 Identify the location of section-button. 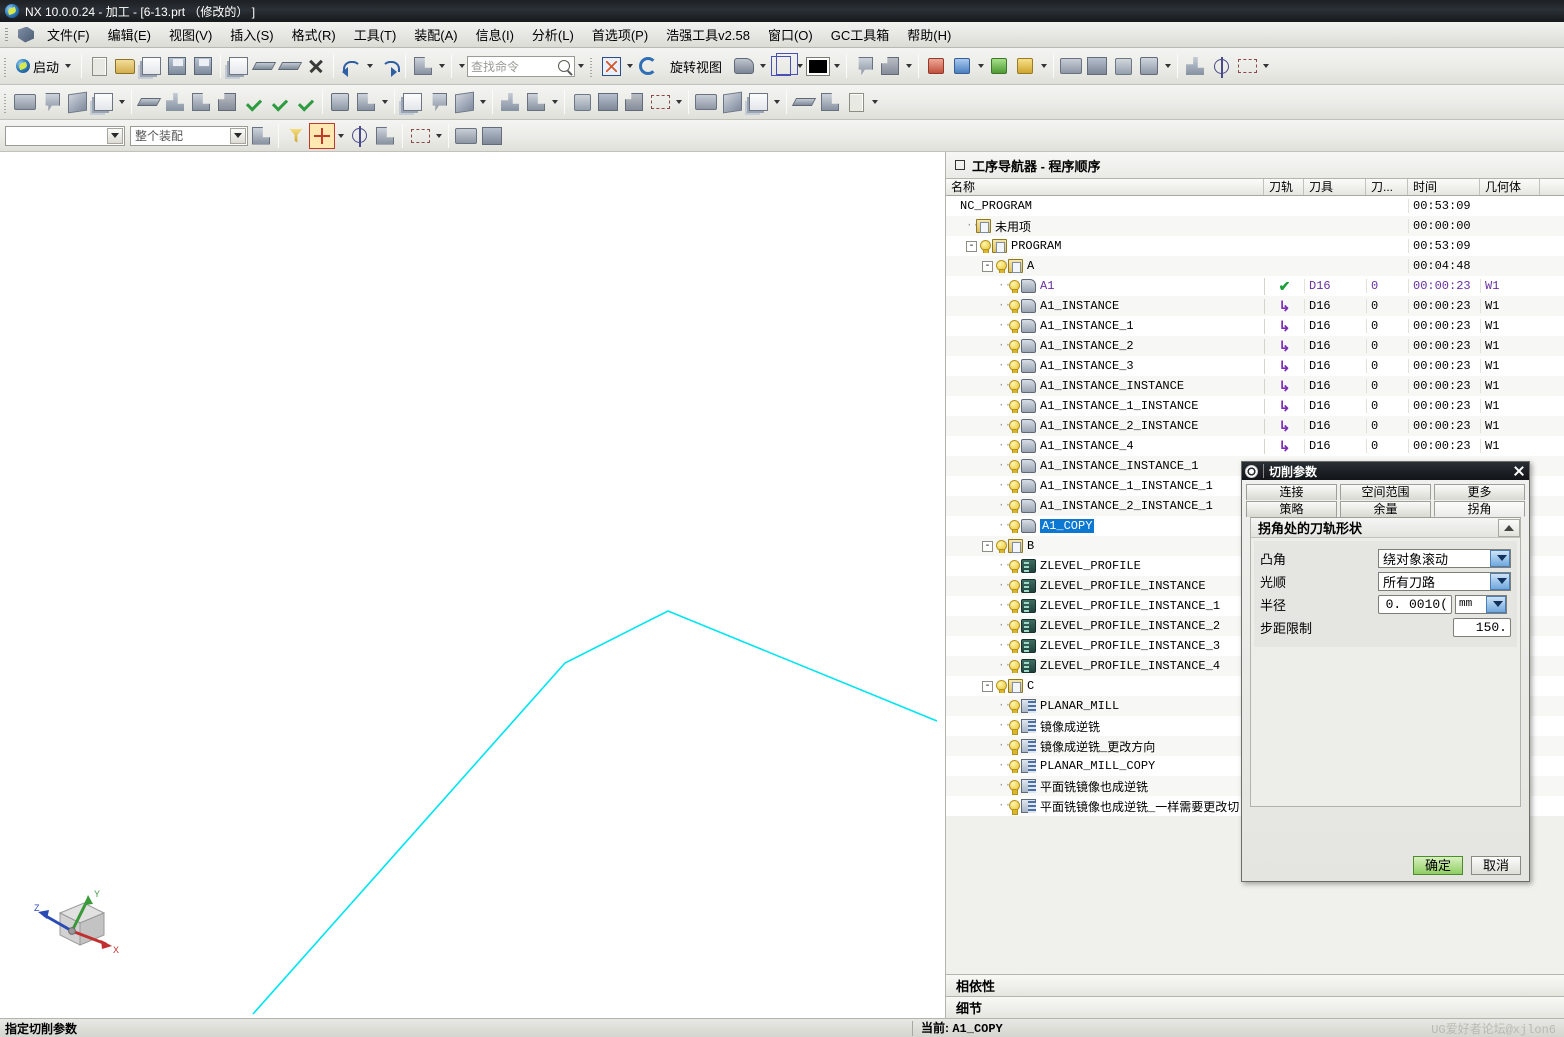
(1247, 66).